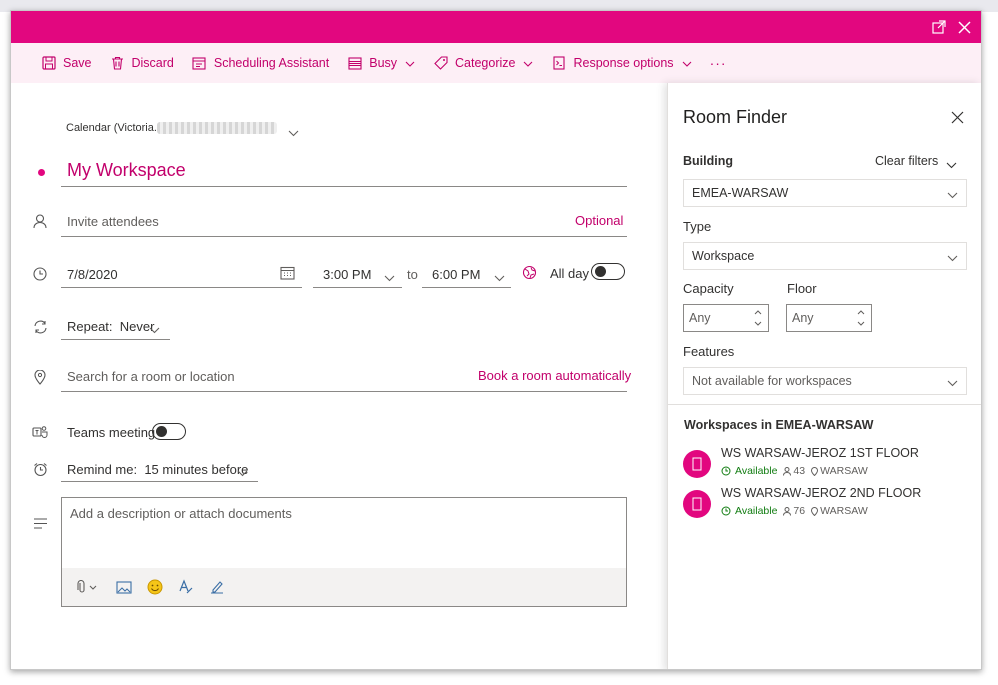  I want to click on format-text-icon, so click(186, 587).